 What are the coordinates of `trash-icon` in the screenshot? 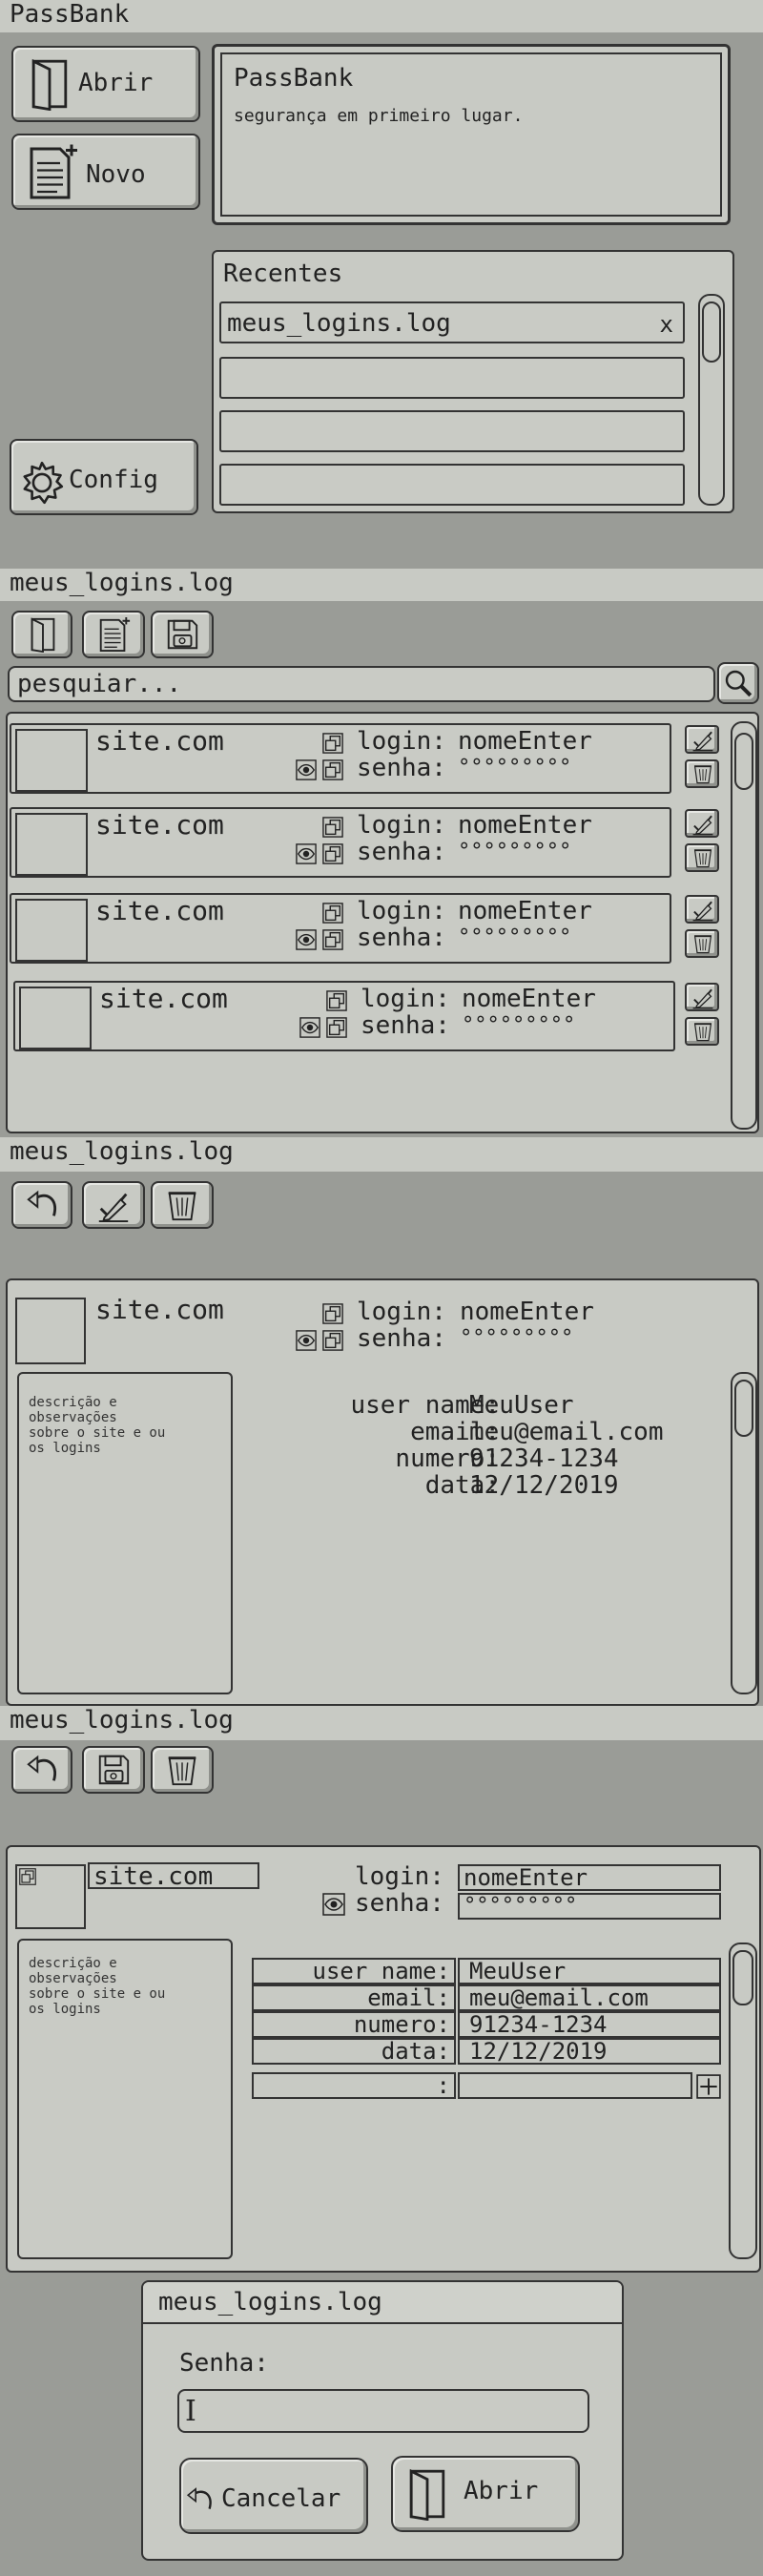 It's located at (182, 1205).